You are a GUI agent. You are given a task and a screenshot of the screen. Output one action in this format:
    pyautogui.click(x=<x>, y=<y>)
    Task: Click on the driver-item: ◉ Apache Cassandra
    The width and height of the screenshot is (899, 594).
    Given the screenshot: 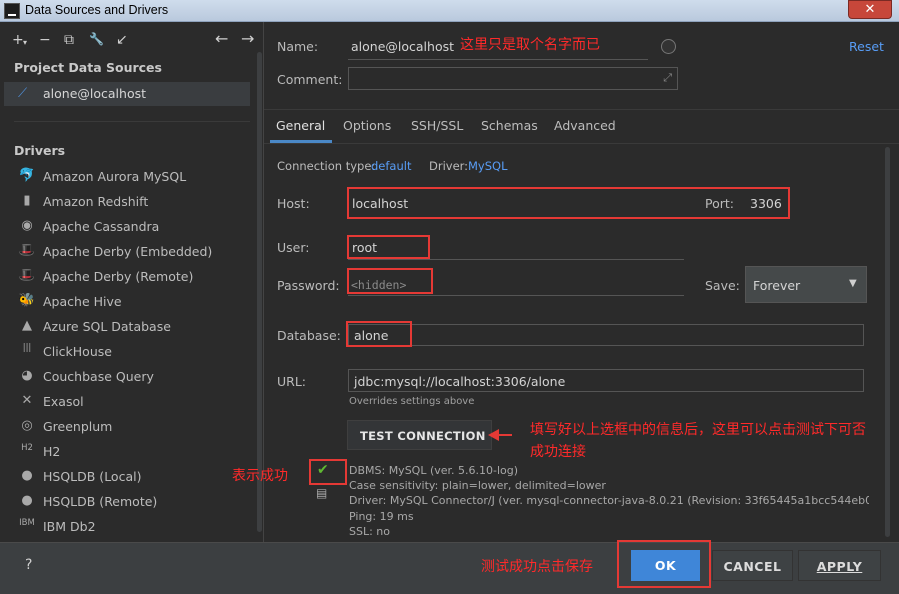 What is the action you would take?
    pyautogui.click(x=132, y=227)
    